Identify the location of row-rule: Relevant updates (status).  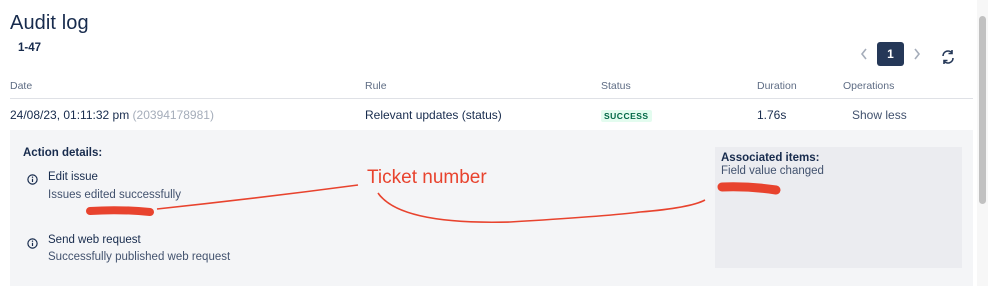
(433, 115).